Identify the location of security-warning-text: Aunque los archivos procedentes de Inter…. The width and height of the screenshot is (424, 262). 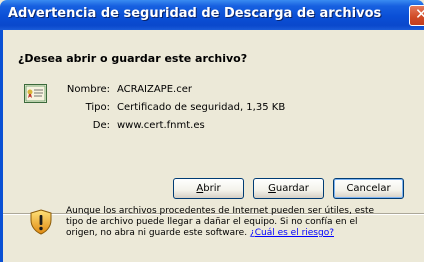
(220, 222).